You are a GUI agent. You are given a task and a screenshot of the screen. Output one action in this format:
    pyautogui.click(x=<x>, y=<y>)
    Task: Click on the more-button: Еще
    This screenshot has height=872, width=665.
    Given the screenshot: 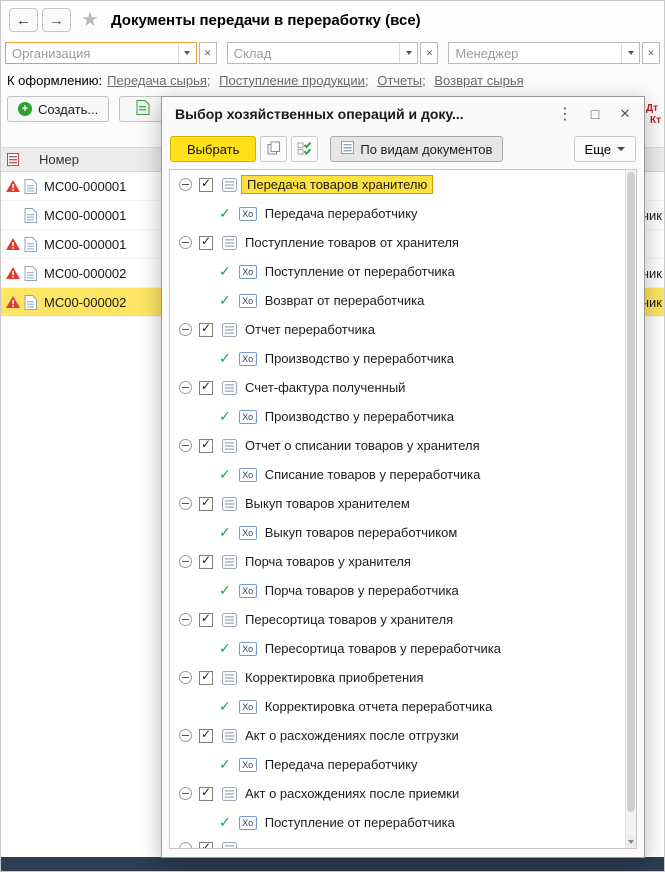 What is the action you would take?
    pyautogui.click(x=604, y=149)
    